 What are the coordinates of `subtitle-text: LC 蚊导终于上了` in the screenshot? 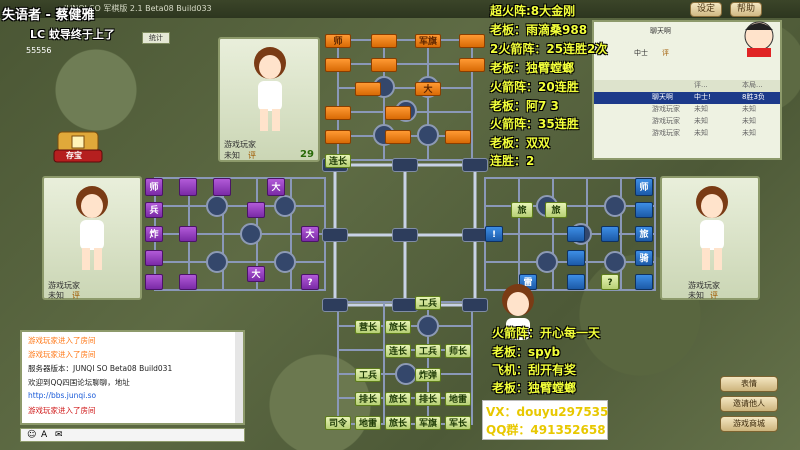 It's located at (72, 34).